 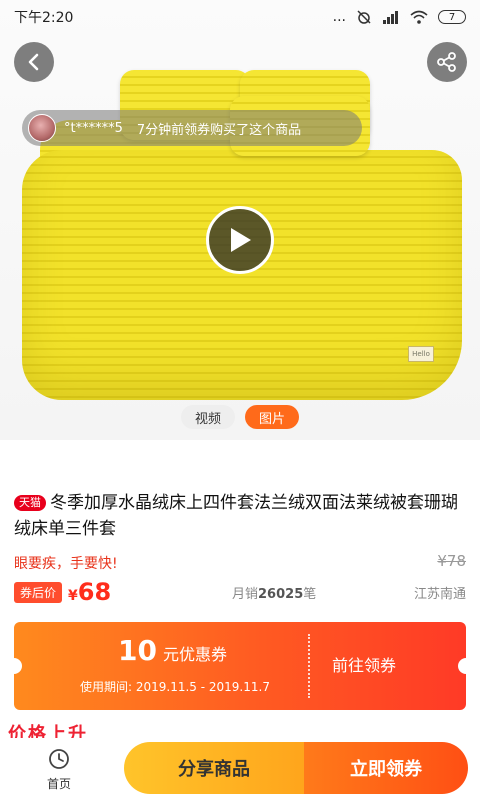 What do you see at coordinates (44, 18) in the screenshot?
I see `status-time: 下午2:20` at bounding box center [44, 18].